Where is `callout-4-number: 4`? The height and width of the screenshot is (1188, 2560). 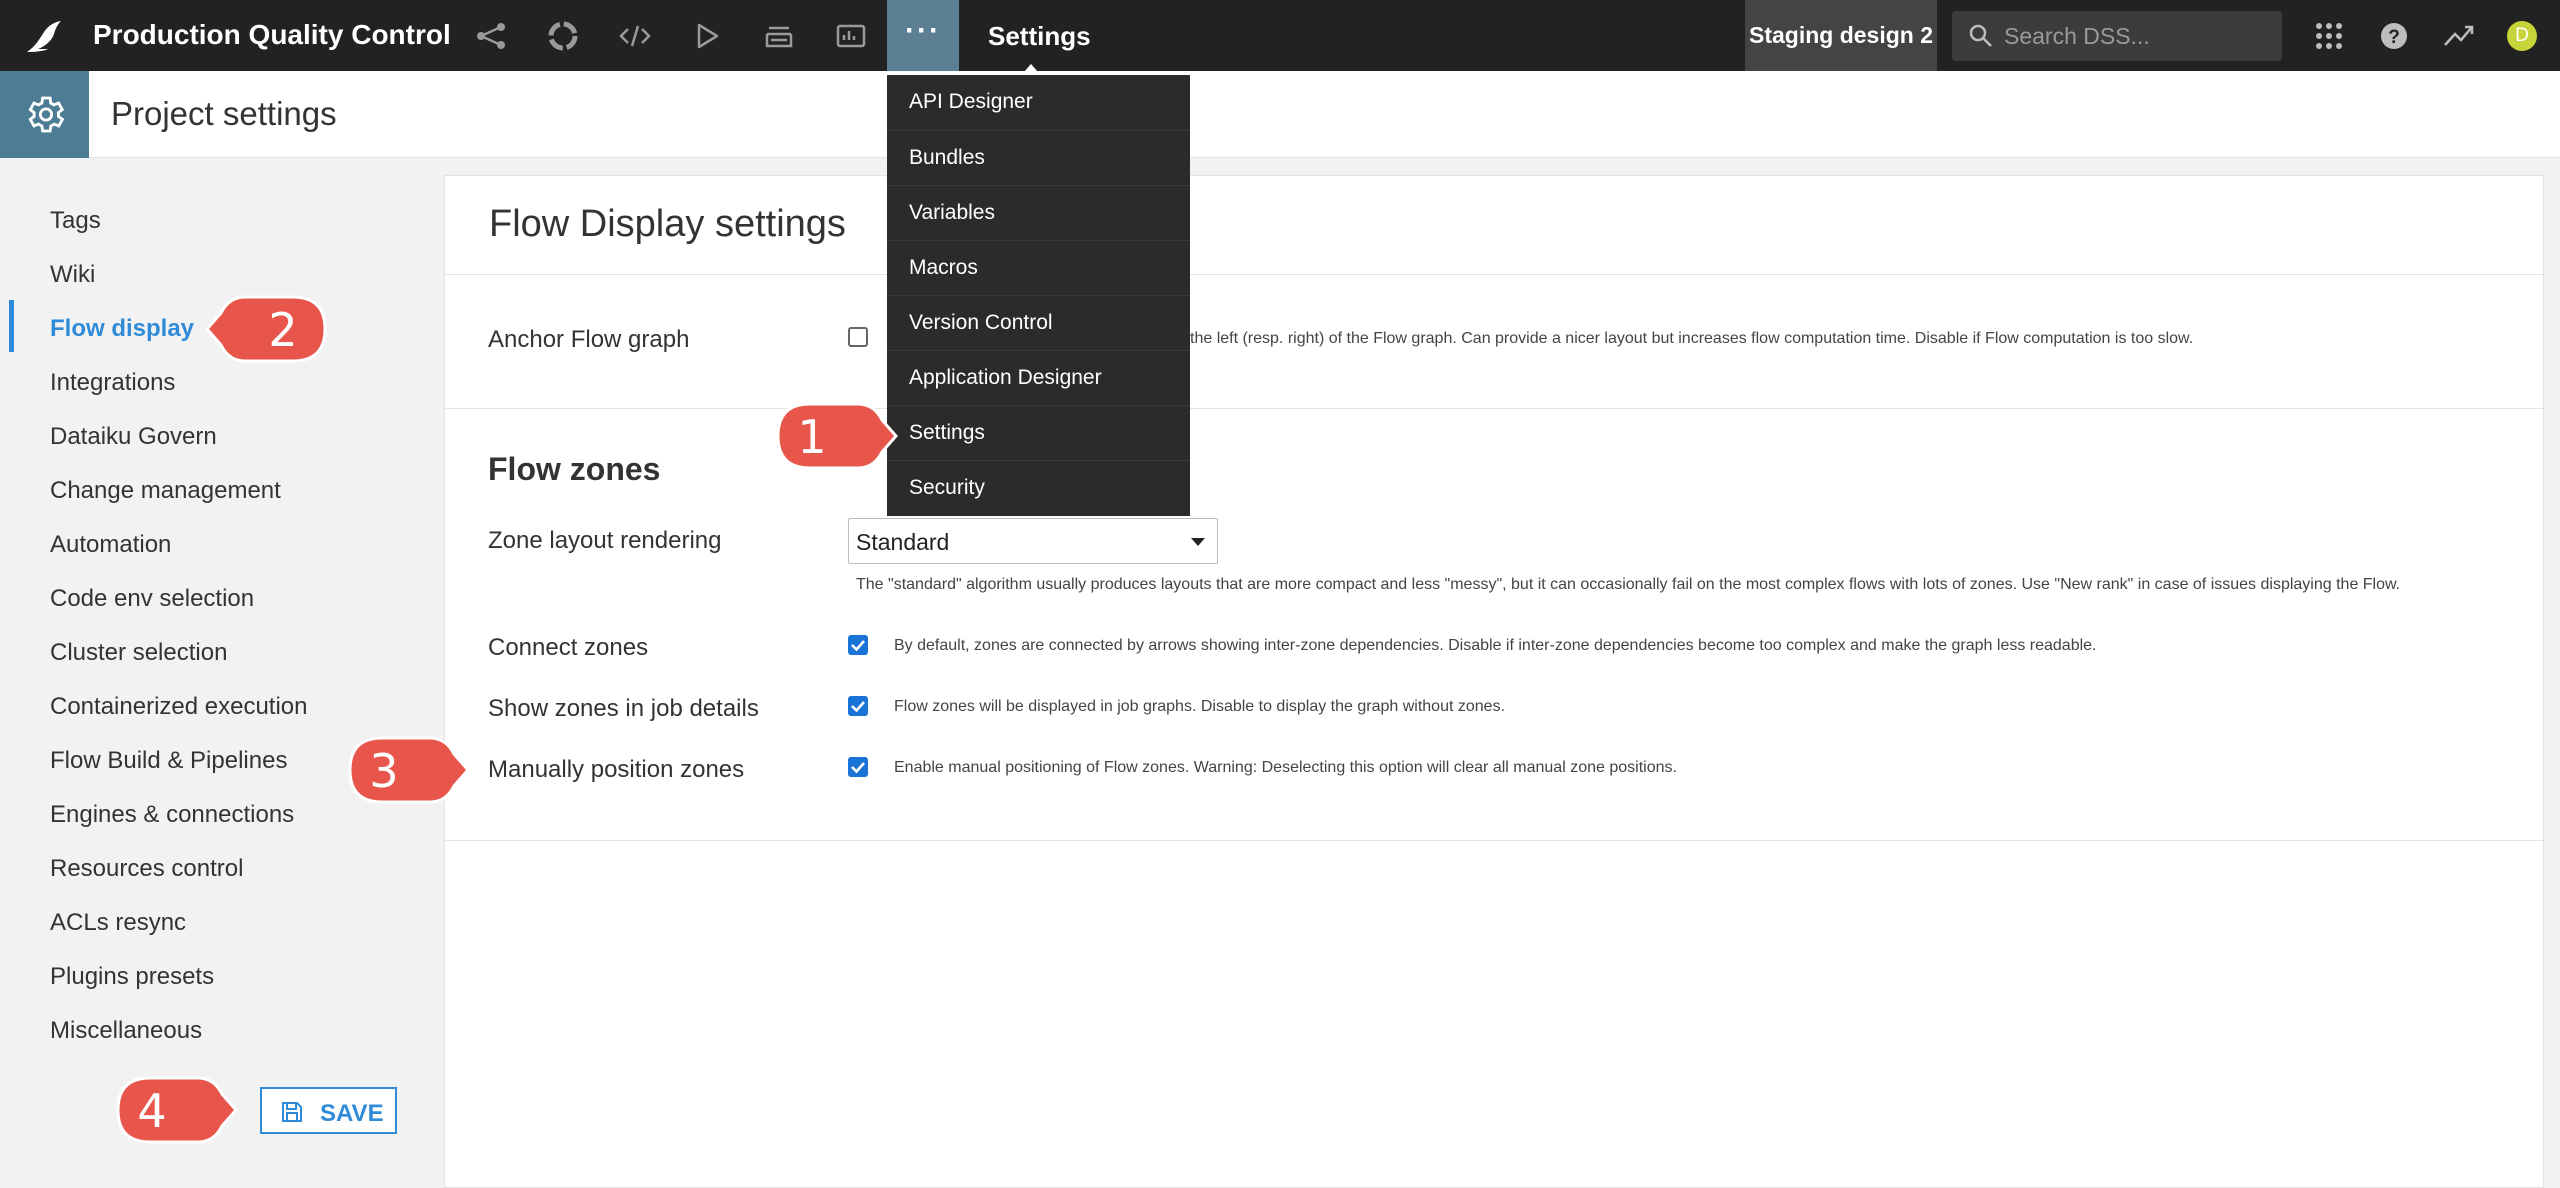
callout-4-number: 4 is located at coordinates (152, 1111).